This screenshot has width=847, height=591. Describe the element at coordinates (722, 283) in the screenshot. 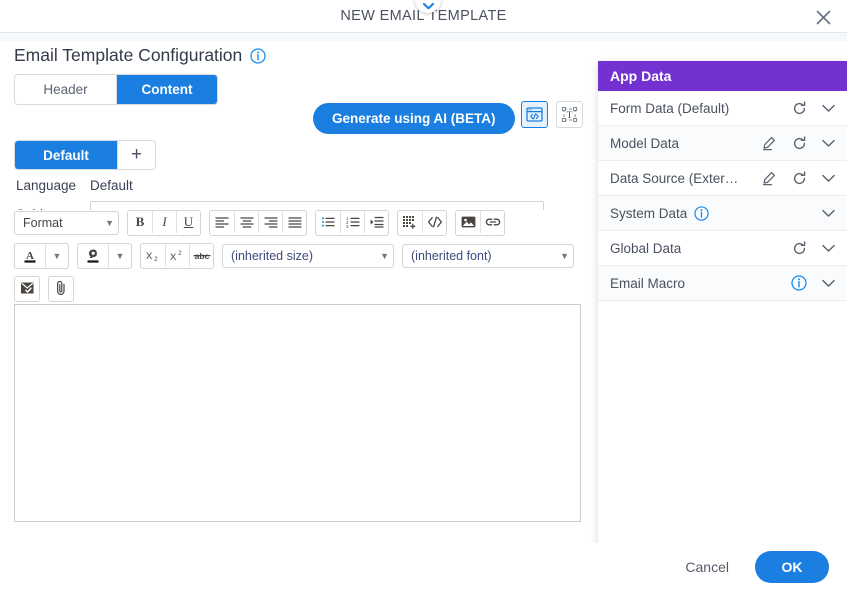

I see `app-data-row-email-macro: Email Macro` at that location.